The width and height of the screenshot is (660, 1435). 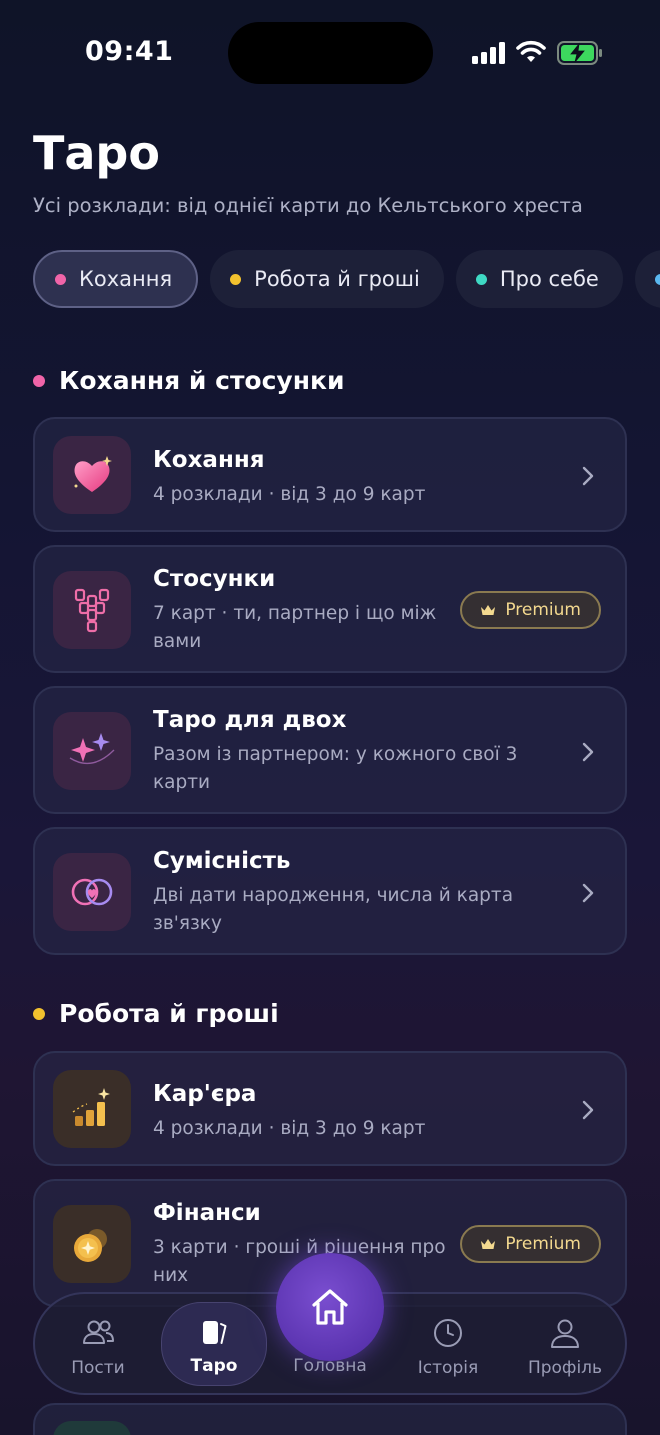 I want to click on cards-icon, so click(x=215, y=1332).